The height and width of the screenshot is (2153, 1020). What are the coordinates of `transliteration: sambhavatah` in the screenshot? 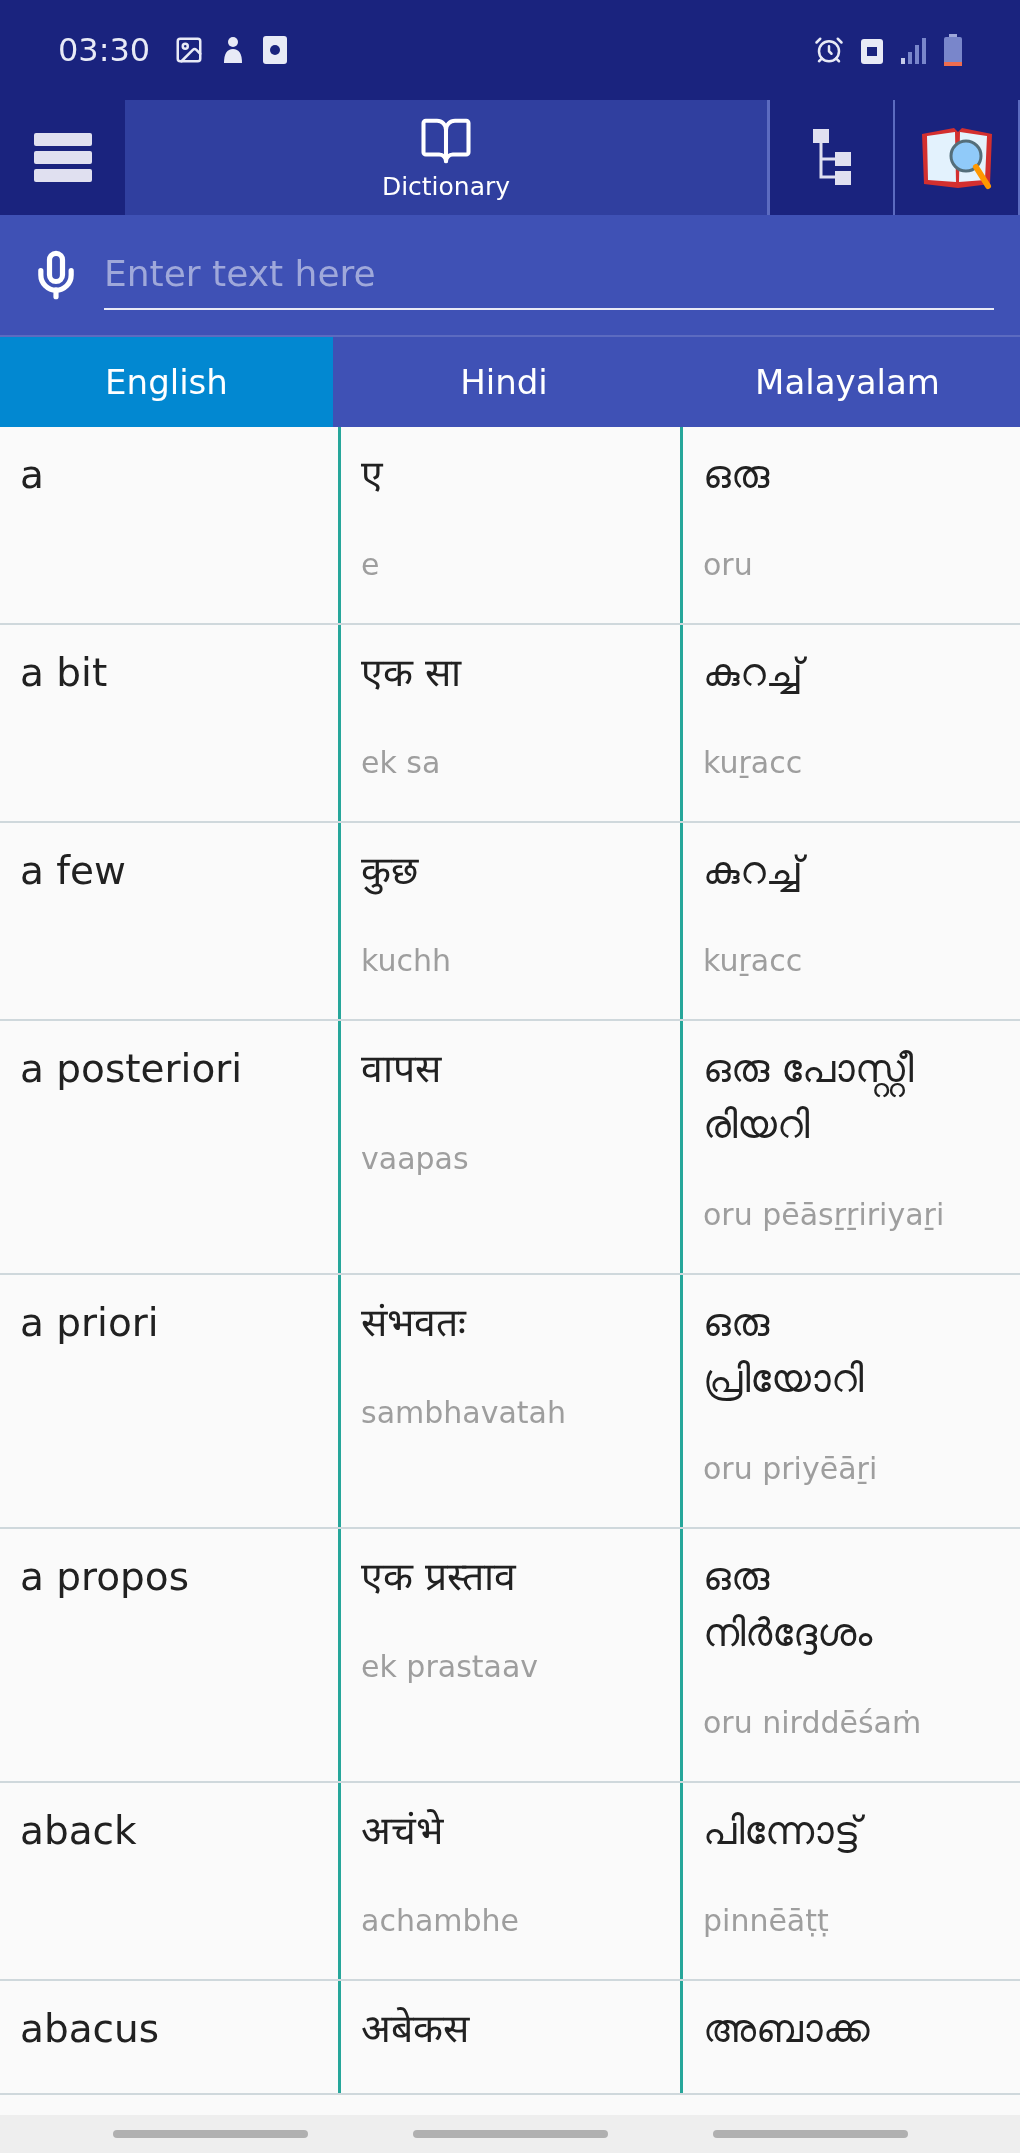 It's located at (463, 1413).